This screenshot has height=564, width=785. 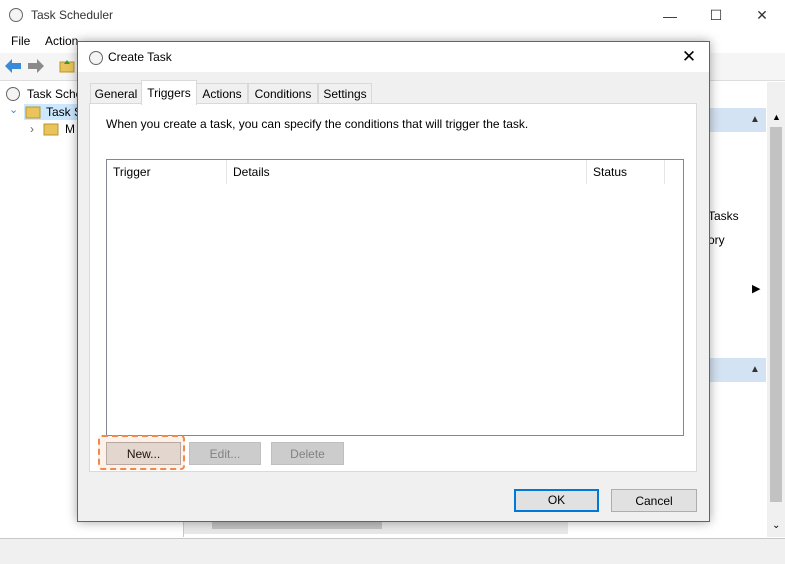 I want to click on column-header-trigger: Trigger, so click(x=167, y=172).